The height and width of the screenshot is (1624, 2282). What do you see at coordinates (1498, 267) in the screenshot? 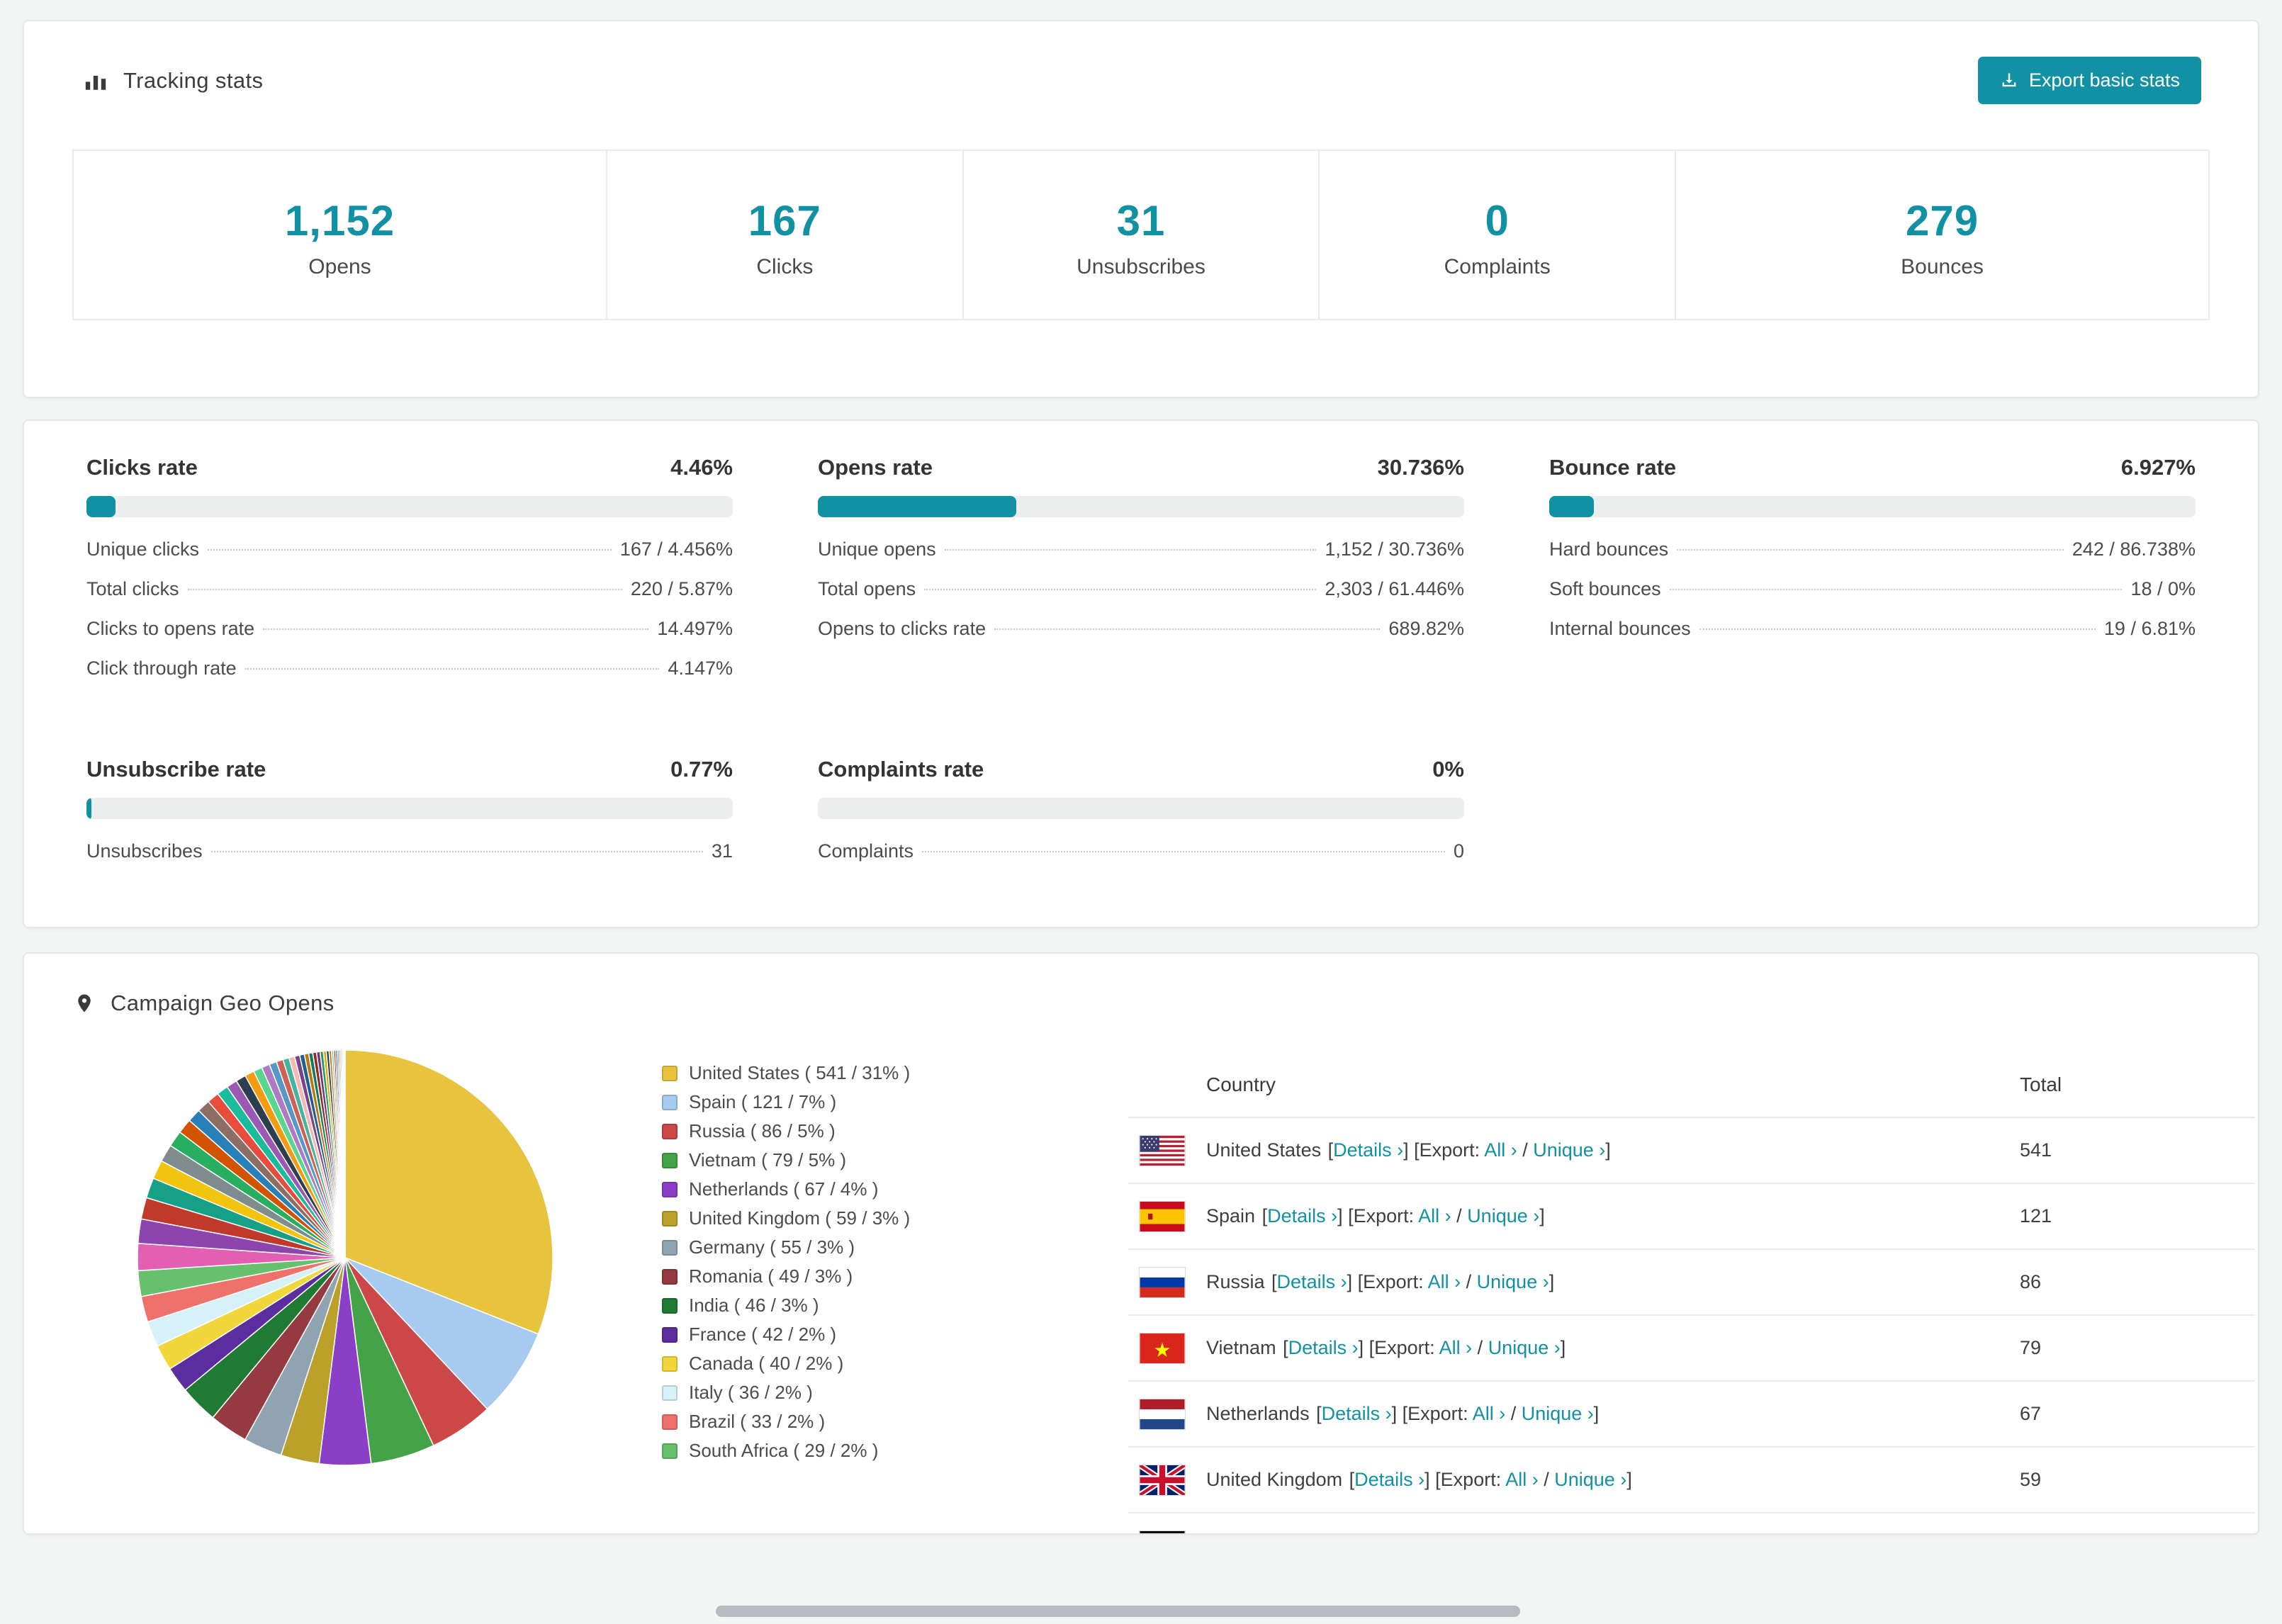
I see `stat-label: Complaints` at bounding box center [1498, 267].